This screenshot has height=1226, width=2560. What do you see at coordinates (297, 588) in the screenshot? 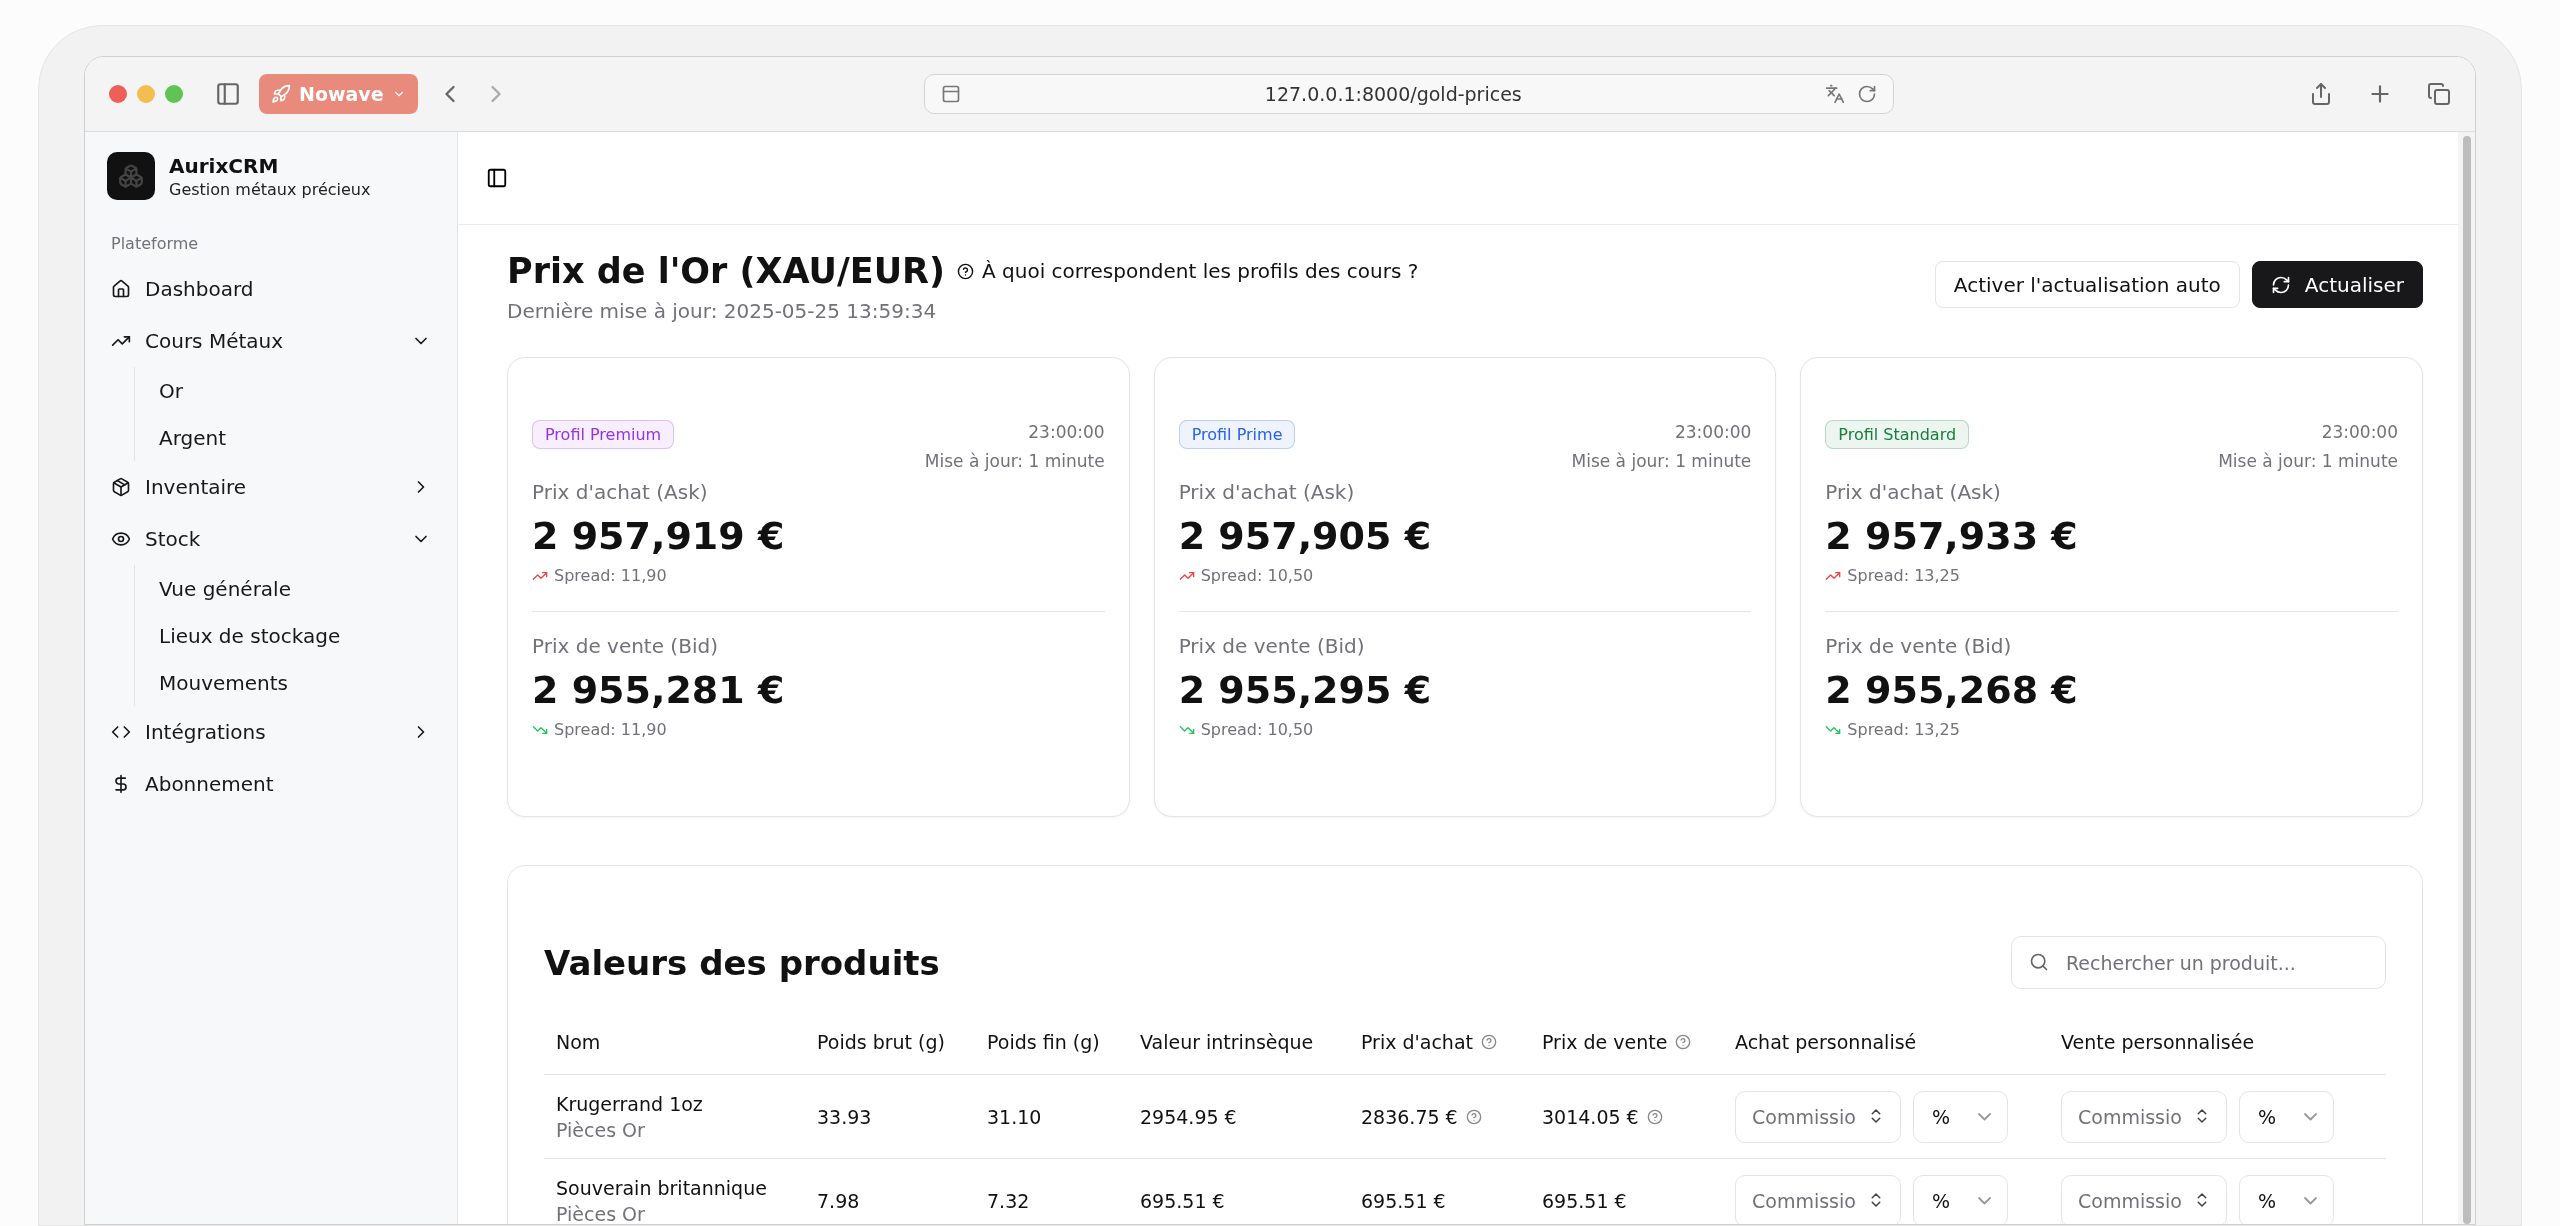
I see `sidebar-subitem: Vue générale` at bounding box center [297, 588].